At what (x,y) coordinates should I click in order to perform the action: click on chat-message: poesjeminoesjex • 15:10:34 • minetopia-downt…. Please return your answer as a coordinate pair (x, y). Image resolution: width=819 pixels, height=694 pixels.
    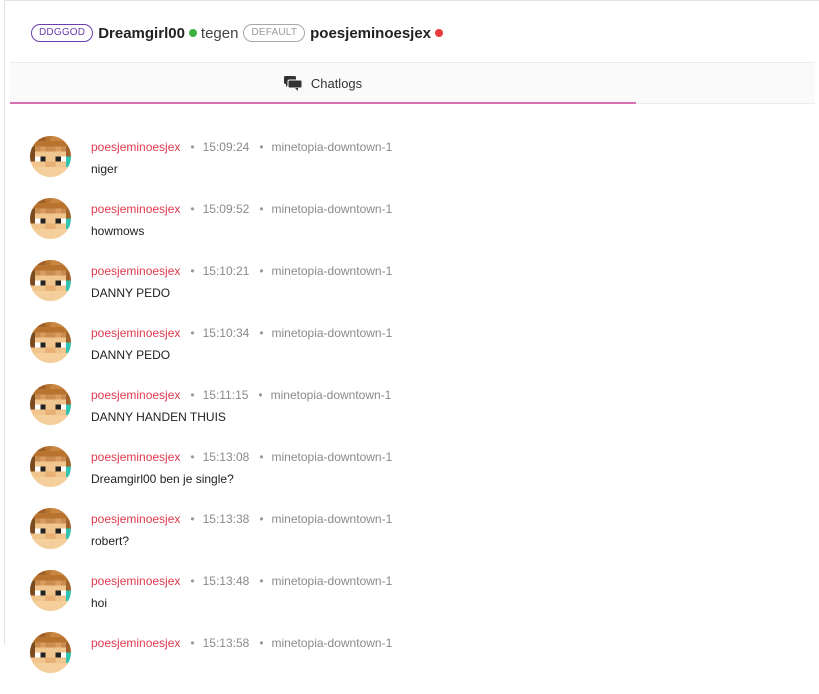
    Looking at the image, I should click on (330, 353).